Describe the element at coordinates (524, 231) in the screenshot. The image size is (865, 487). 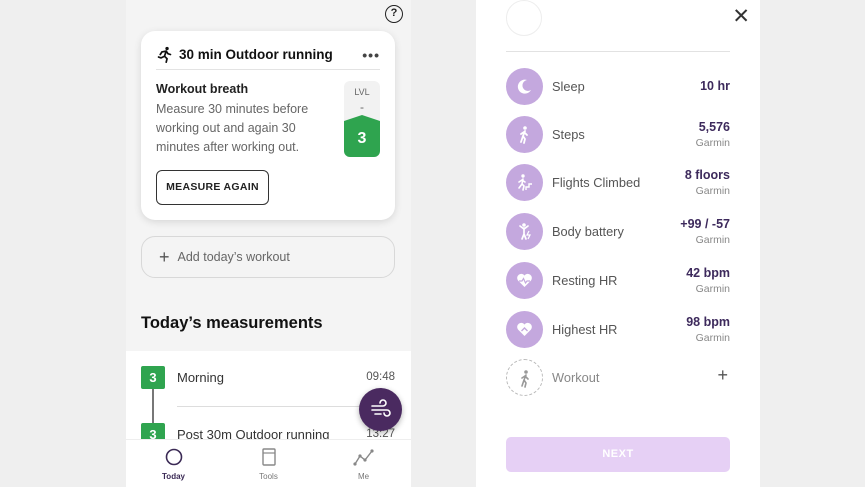
I see `battery-person-icon` at that location.